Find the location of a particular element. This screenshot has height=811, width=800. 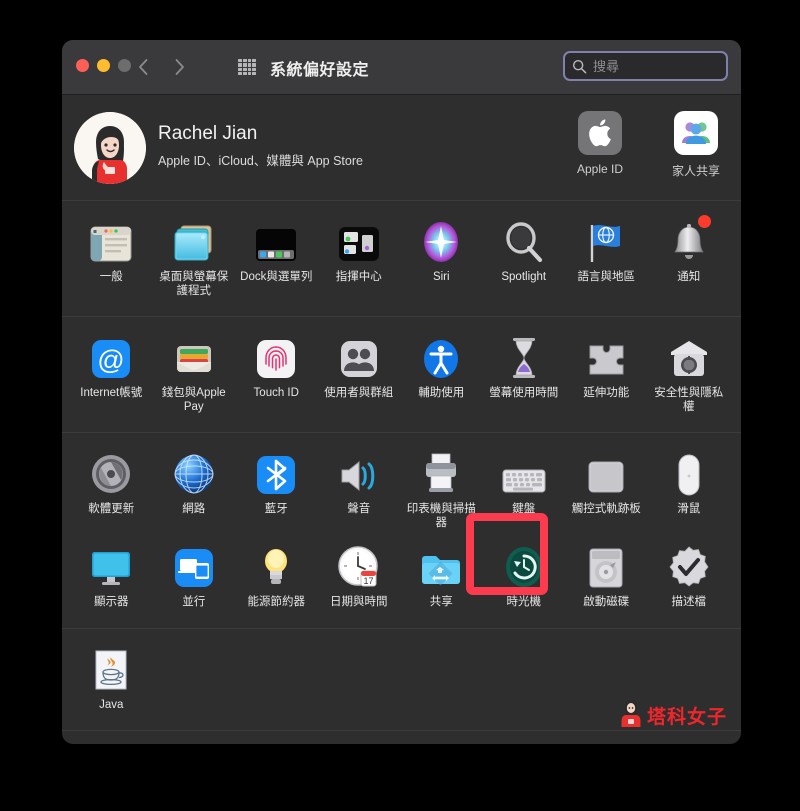

users-groups-icon is located at coordinates (359, 356).